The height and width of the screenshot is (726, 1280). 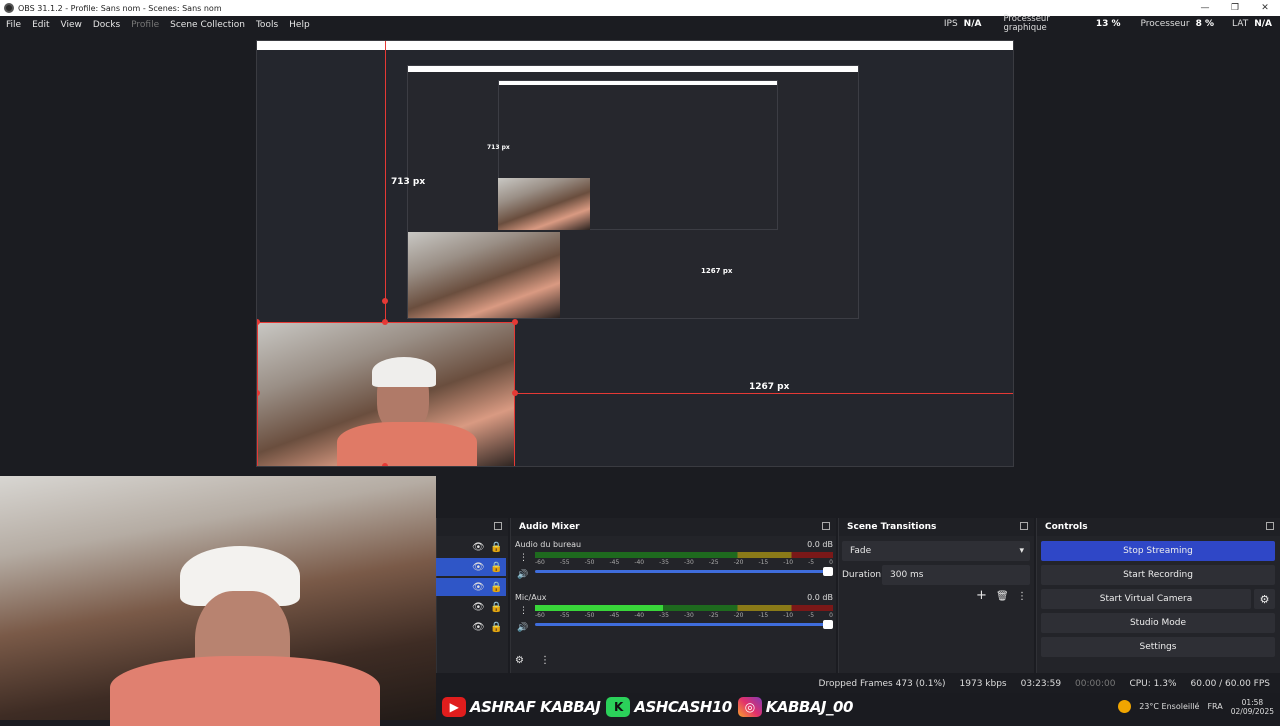 What do you see at coordinates (515, 393) in the screenshot?
I see `resize-handle-r` at bounding box center [515, 393].